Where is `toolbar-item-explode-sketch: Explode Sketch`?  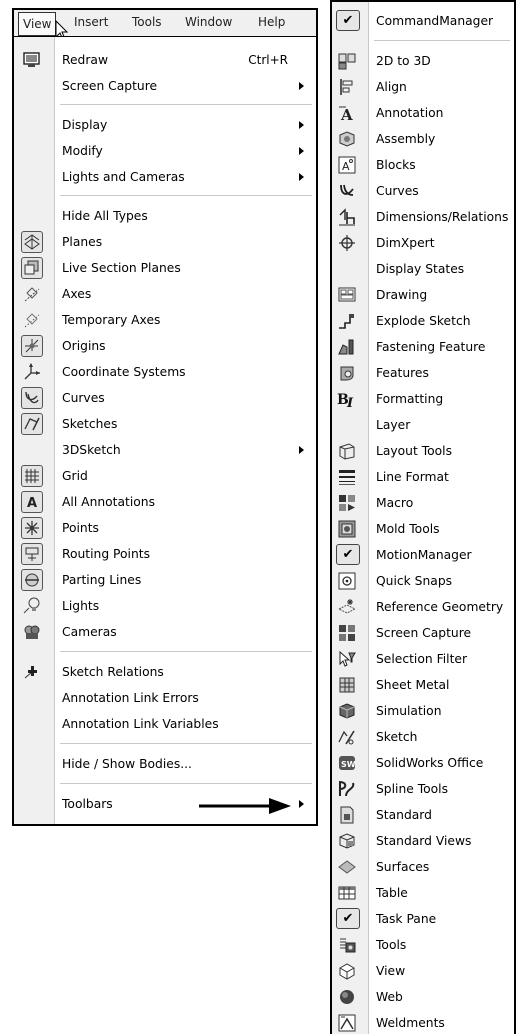 toolbar-item-explode-sketch: Explode Sketch is located at coordinates (423, 321).